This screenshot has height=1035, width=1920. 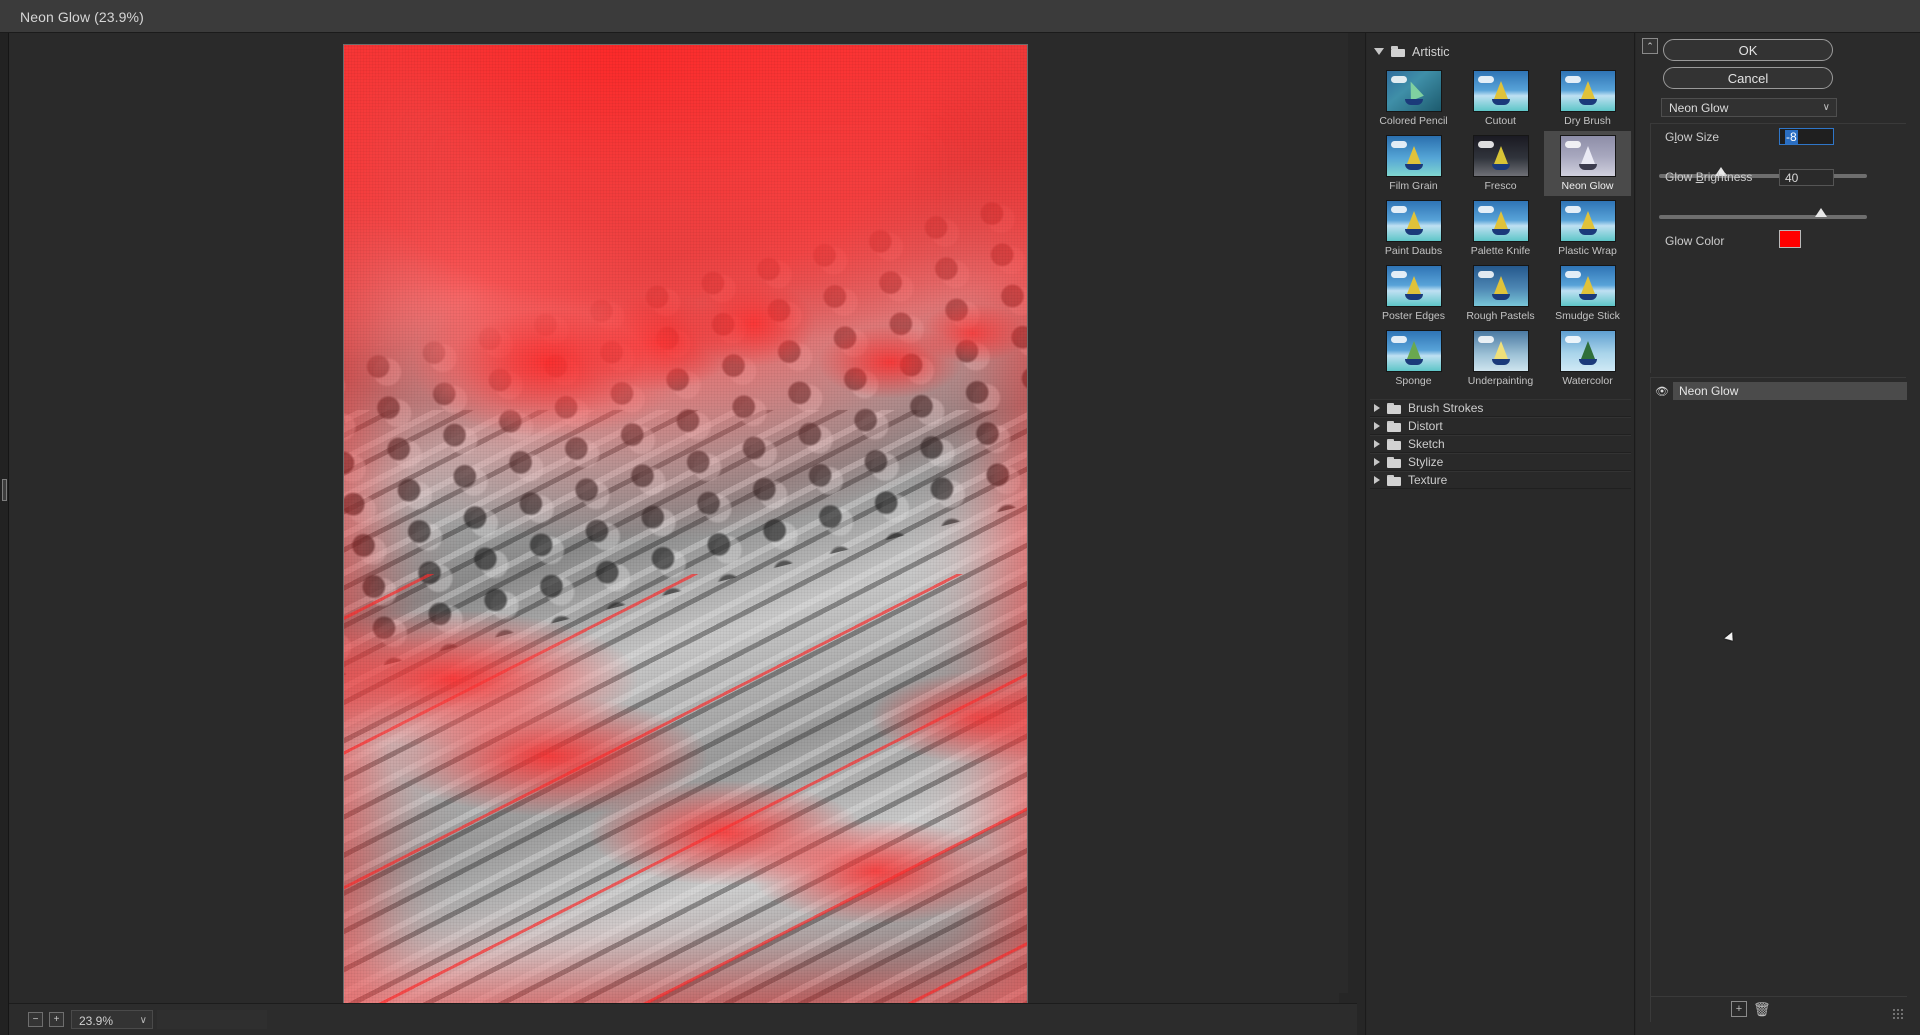 I want to click on delete-effect-layer-button: 🗑, so click(x=1762, y=1009).